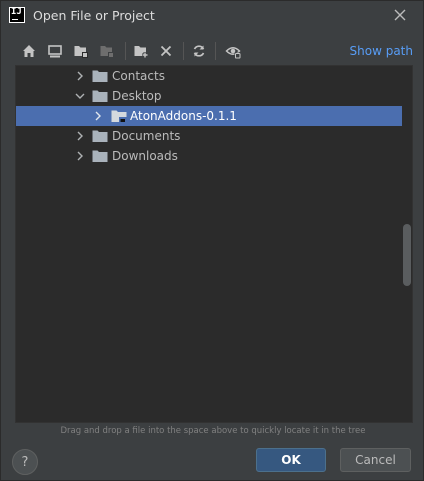  What do you see at coordinates (145, 156) in the screenshot?
I see `tree-item-label: Downloads` at bounding box center [145, 156].